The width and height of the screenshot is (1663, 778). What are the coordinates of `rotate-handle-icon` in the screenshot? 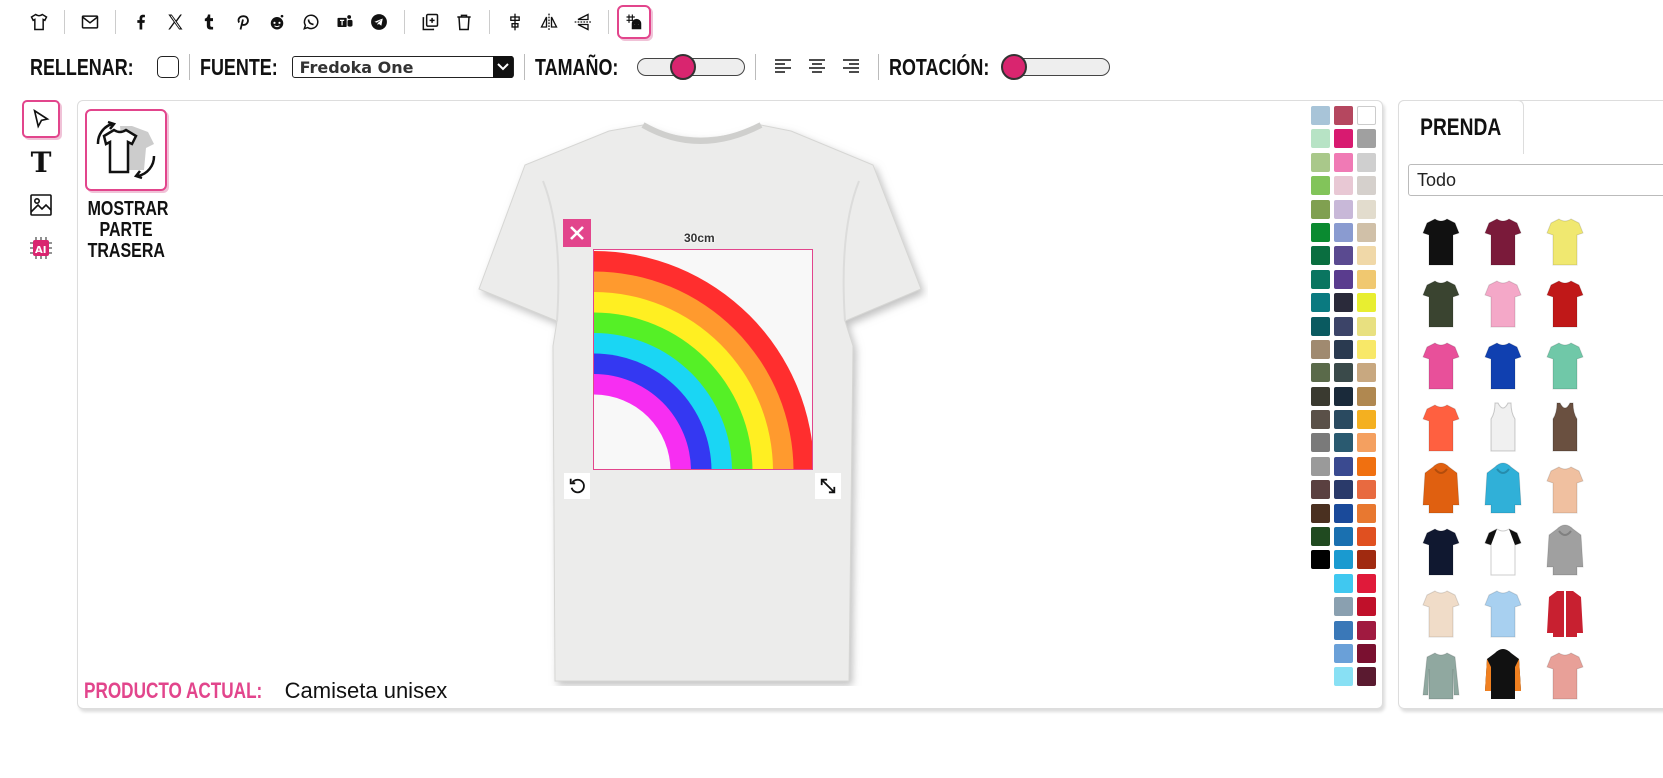 It's located at (577, 486).